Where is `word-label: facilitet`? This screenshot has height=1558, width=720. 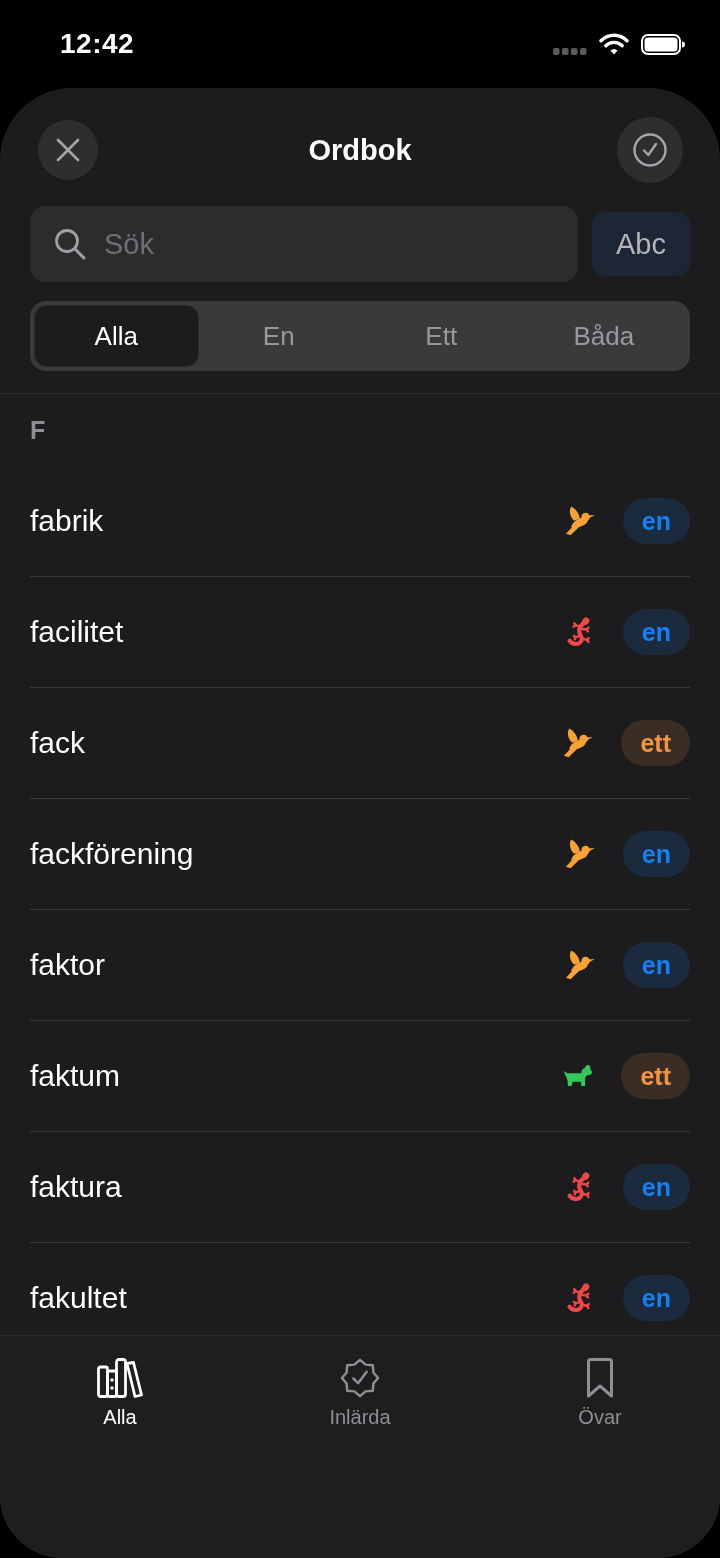
word-label: facilitet is located at coordinates (77, 632).